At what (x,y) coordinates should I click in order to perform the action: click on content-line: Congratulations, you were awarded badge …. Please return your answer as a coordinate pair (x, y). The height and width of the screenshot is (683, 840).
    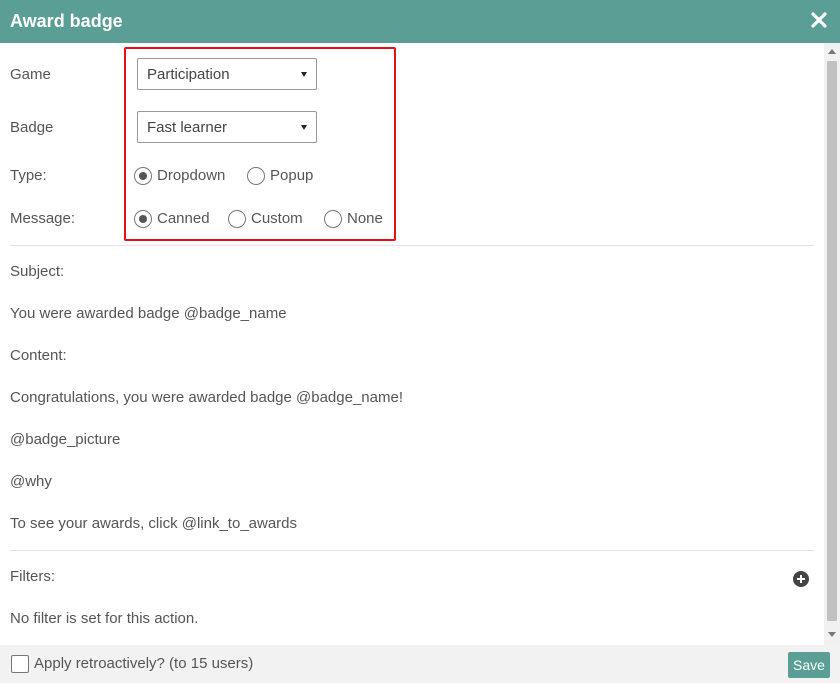
    Looking at the image, I should click on (206, 397).